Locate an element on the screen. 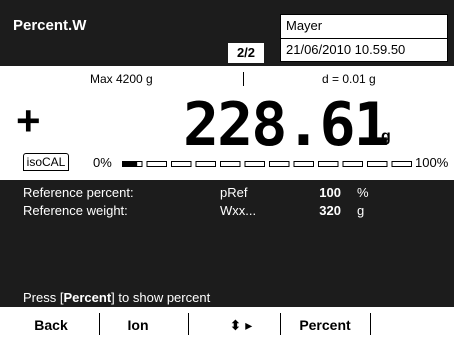  reference-percent-unit: % is located at coordinates (363, 192).